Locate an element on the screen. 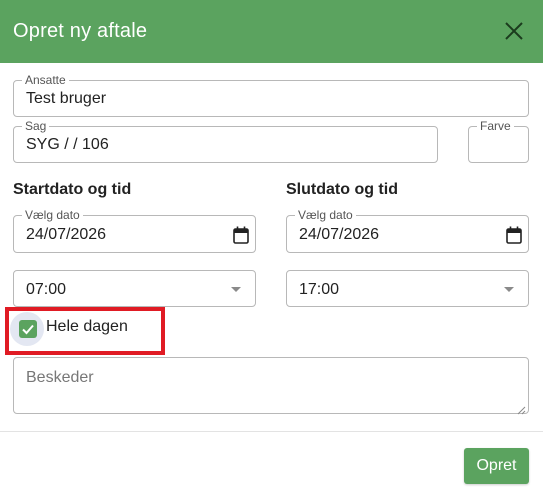  dialog-title: Opret ny aftale is located at coordinates (80, 31).